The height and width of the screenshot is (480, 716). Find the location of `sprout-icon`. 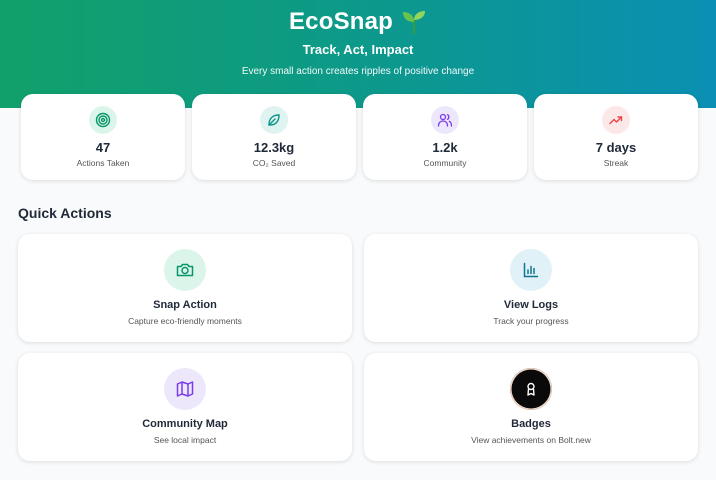

sprout-icon is located at coordinates (414, 22).